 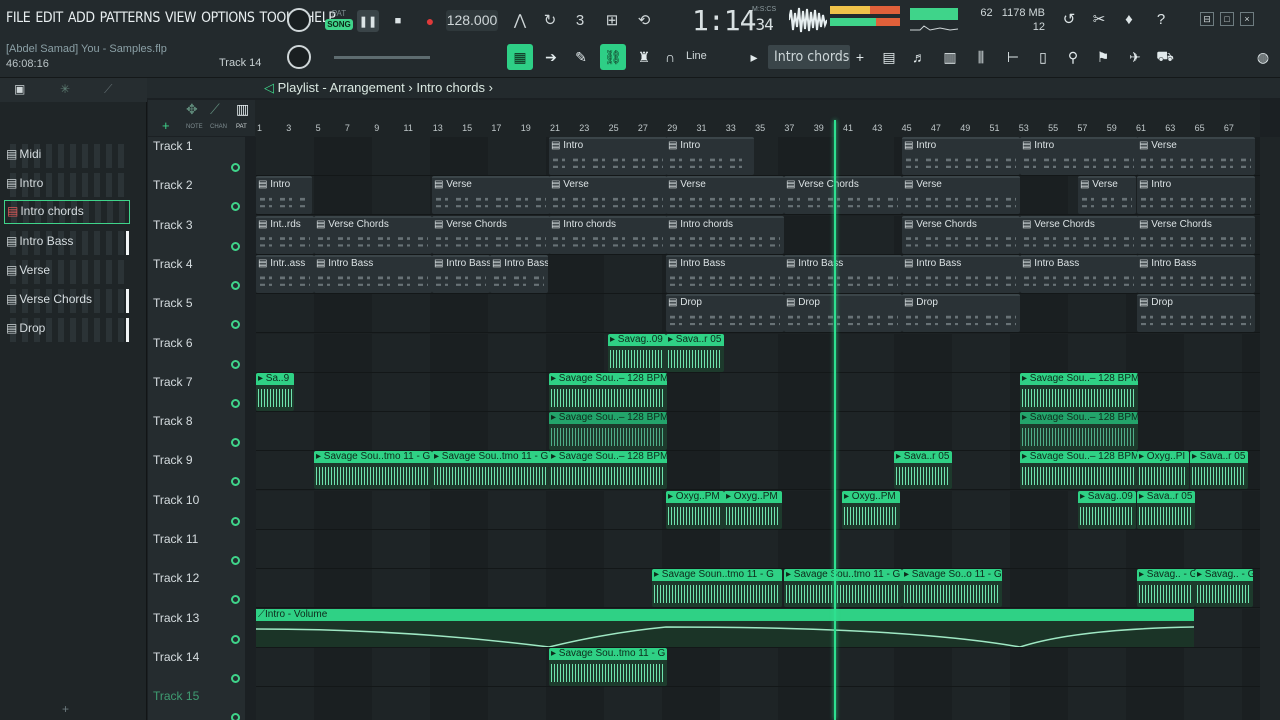 What do you see at coordinates (130, 18) in the screenshot?
I see `menu-patterns: PATTERNS` at bounding box center [130, 18].